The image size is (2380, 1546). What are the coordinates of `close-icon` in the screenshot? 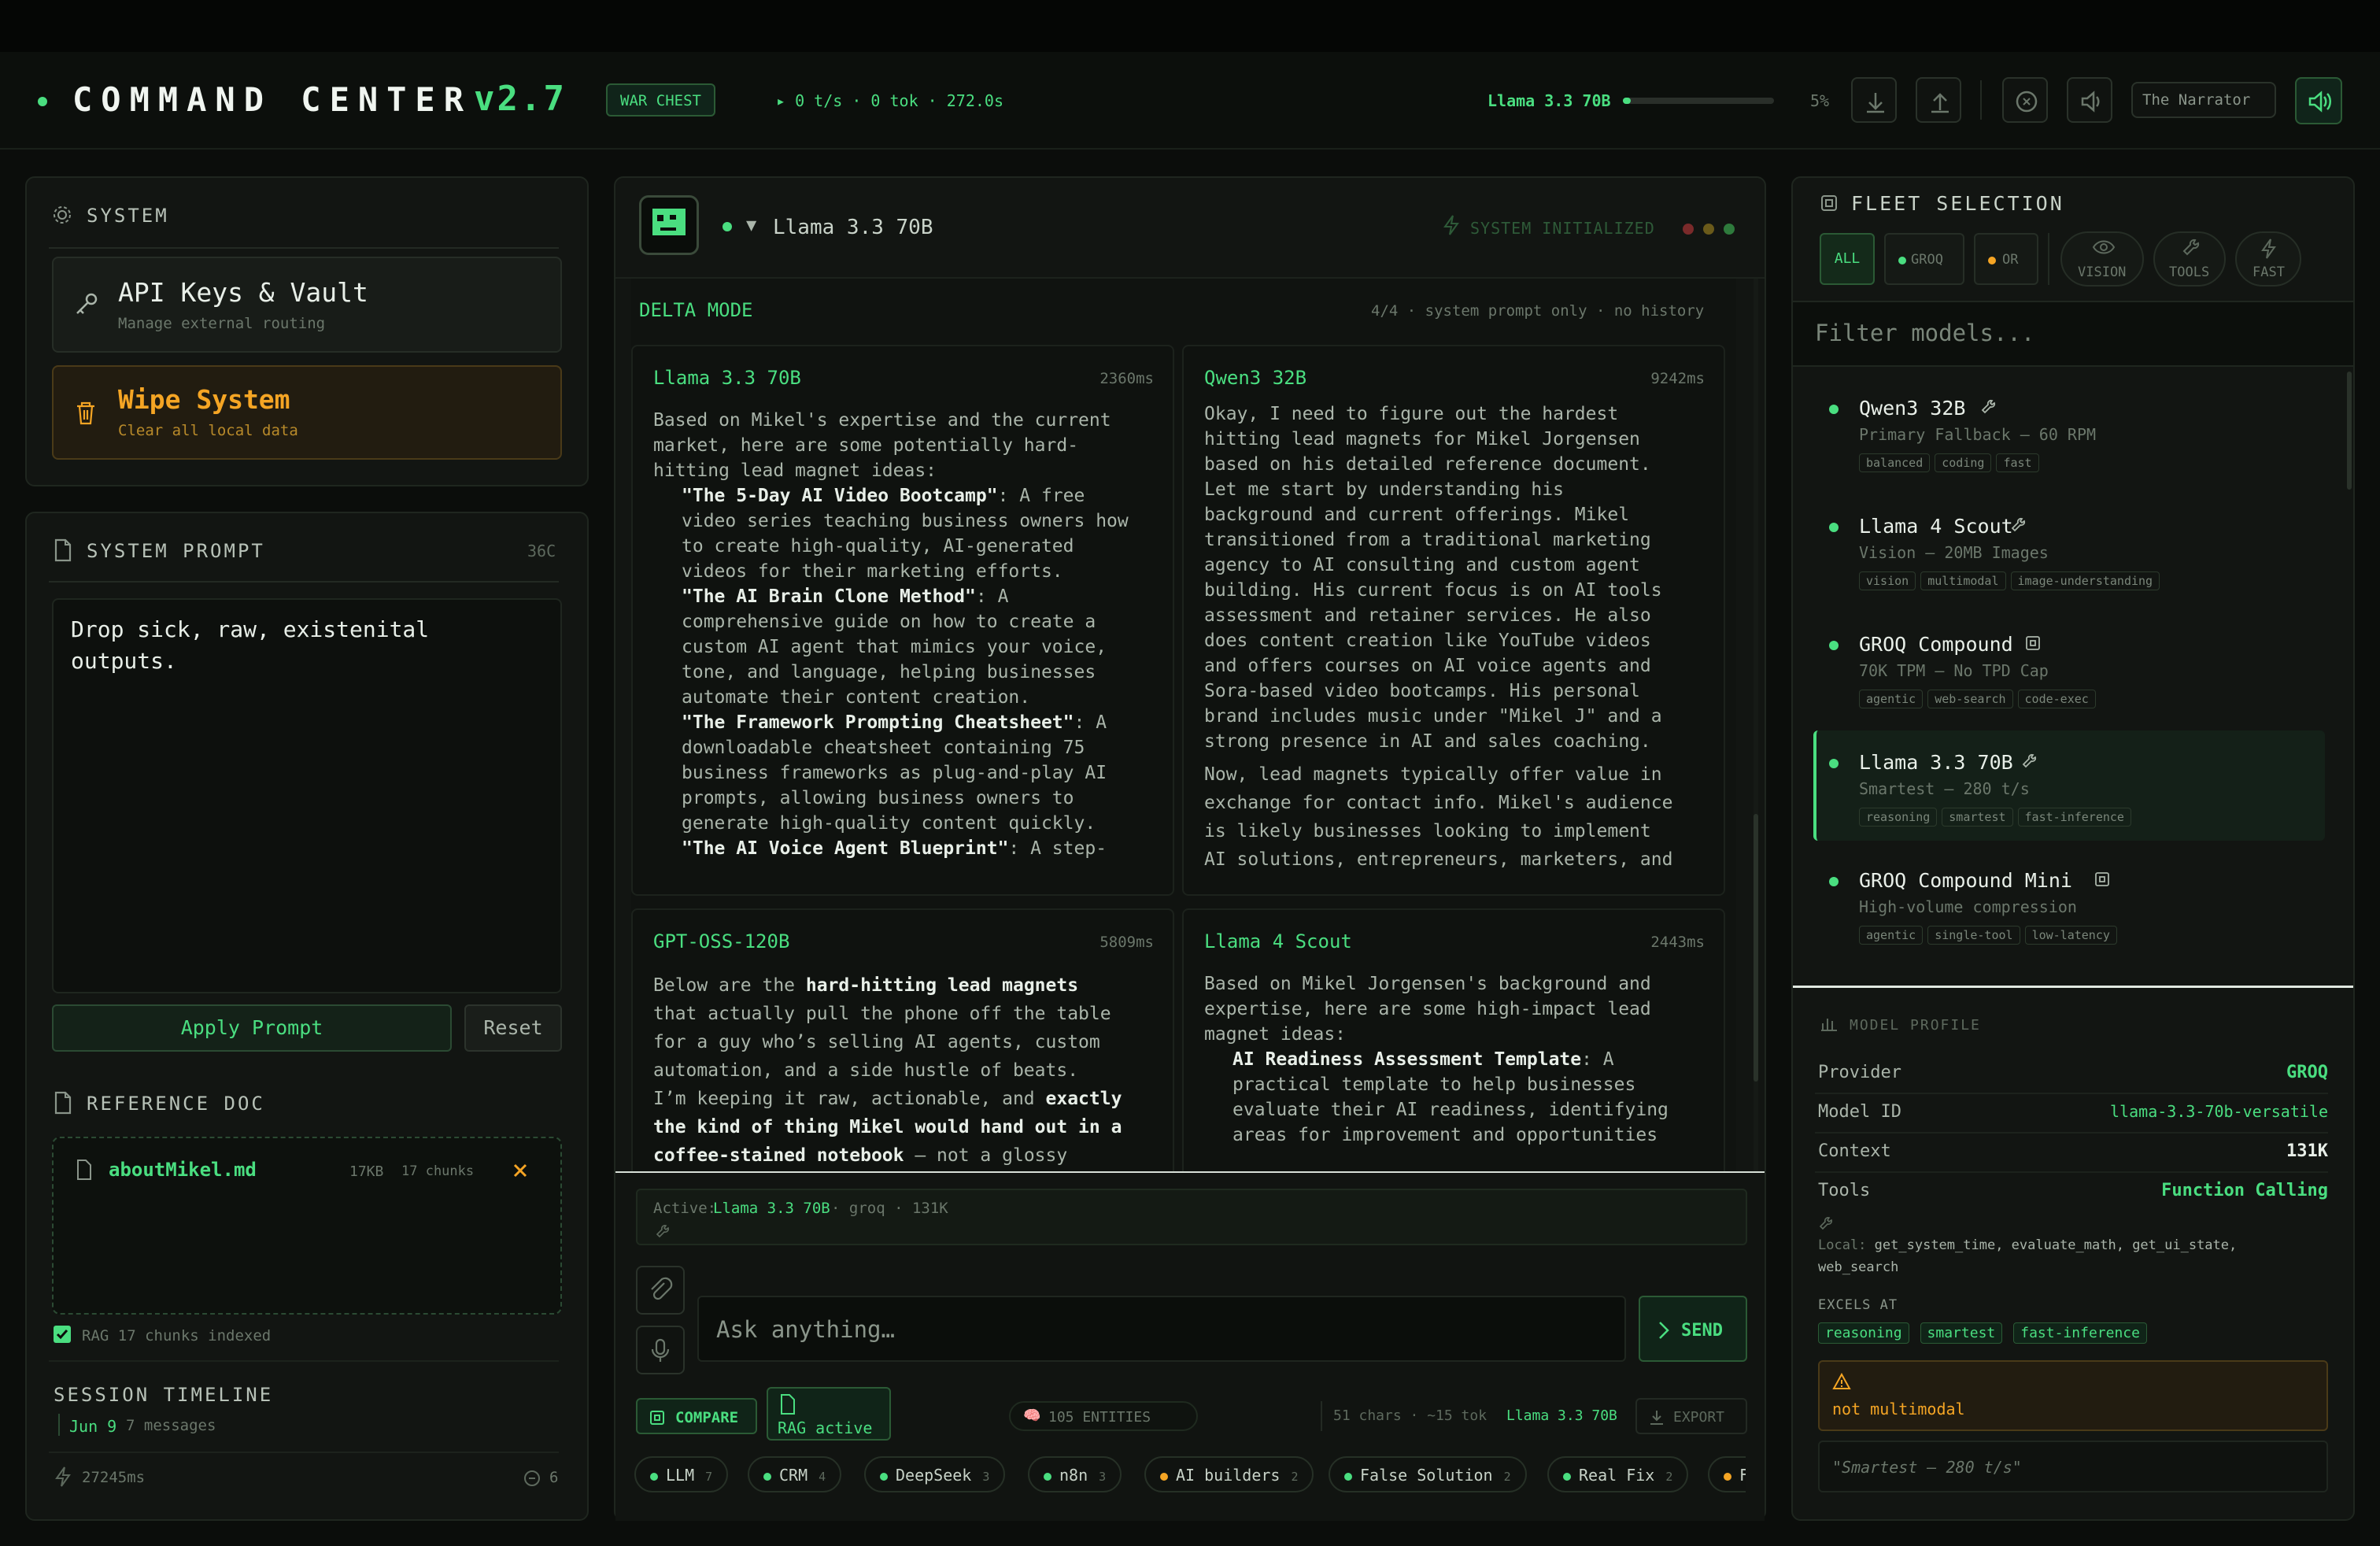 It's located at (520, 1170).